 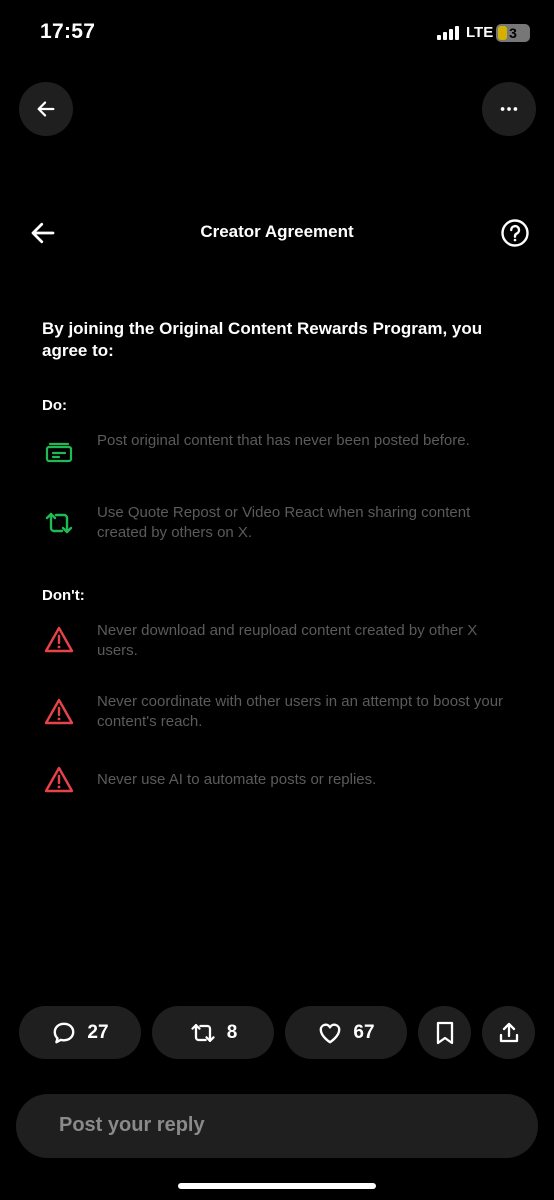 What do you see at coordinates (80, 1032) in the screenshot?
I see `reply-count-button: 27` at bounding box center [80, 1032].